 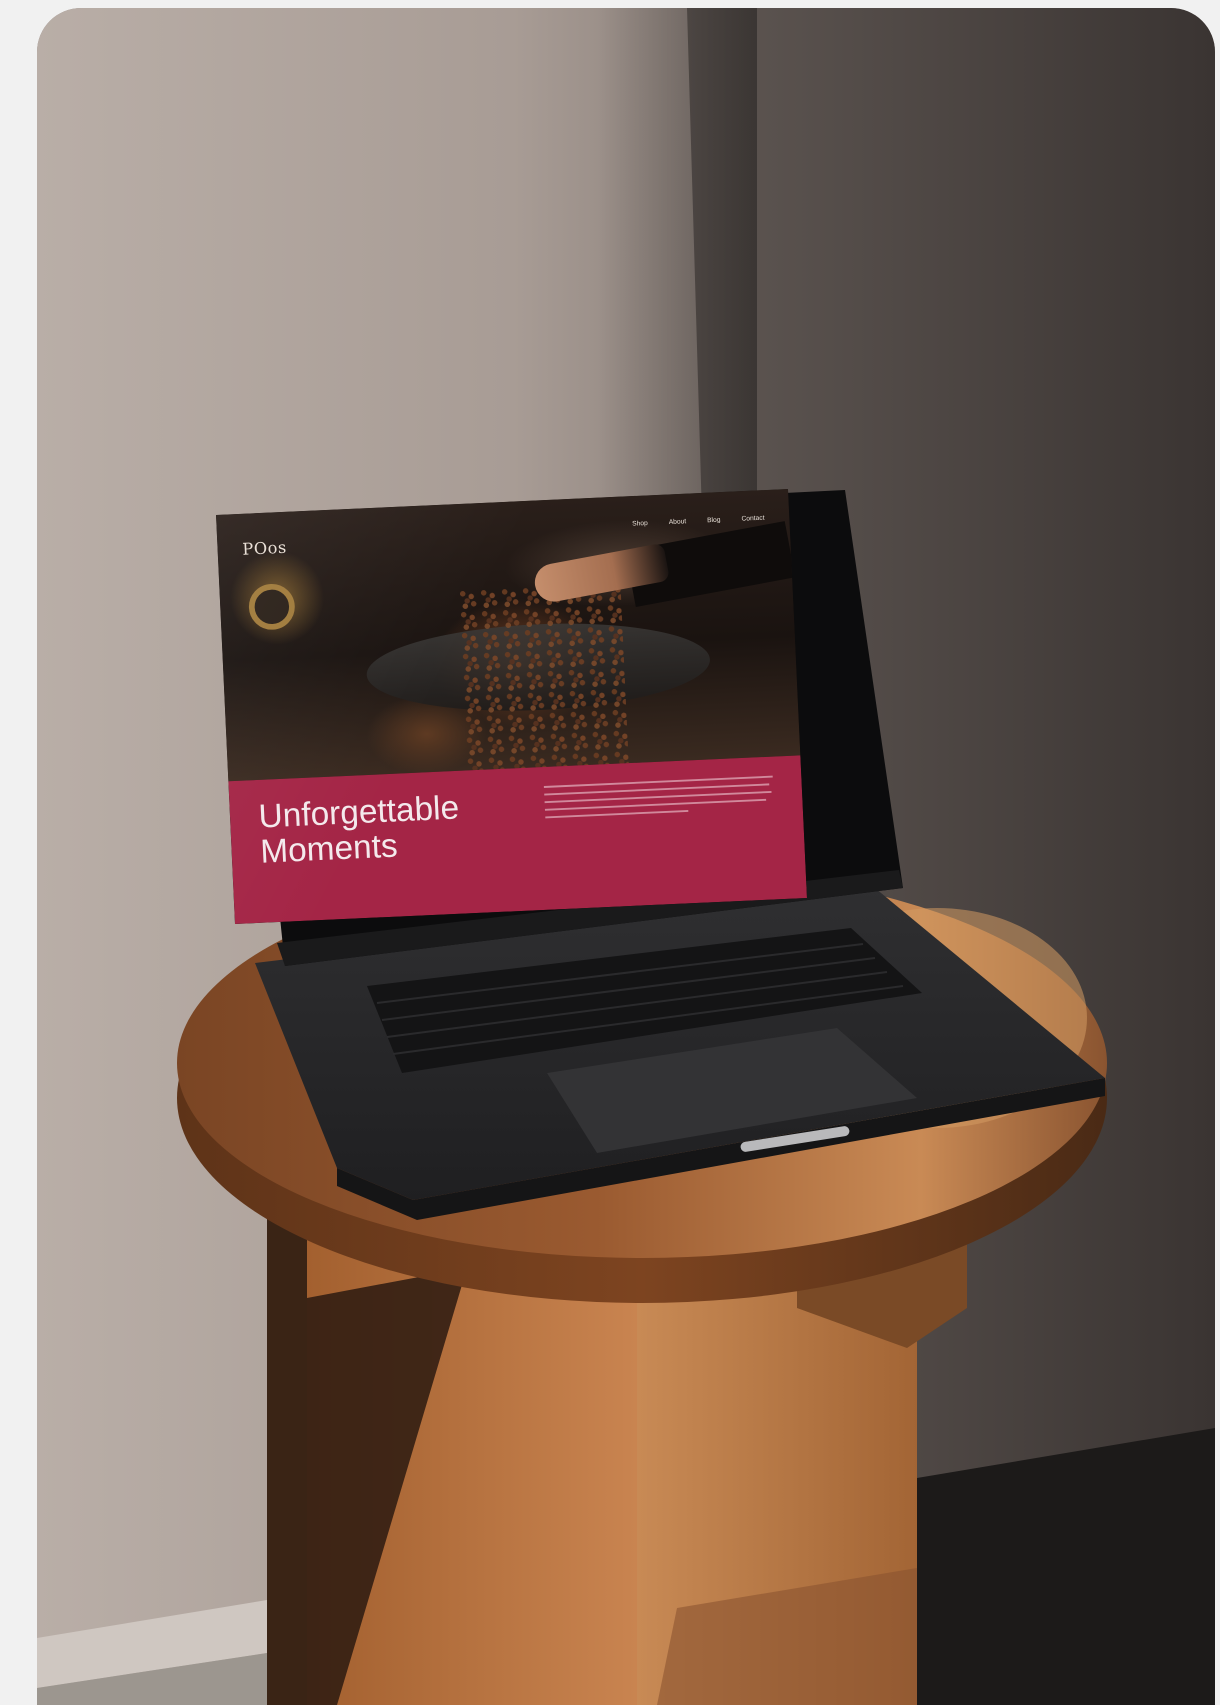 I want to click on nav-item-shop: Shop, so click(x=640, y=523).